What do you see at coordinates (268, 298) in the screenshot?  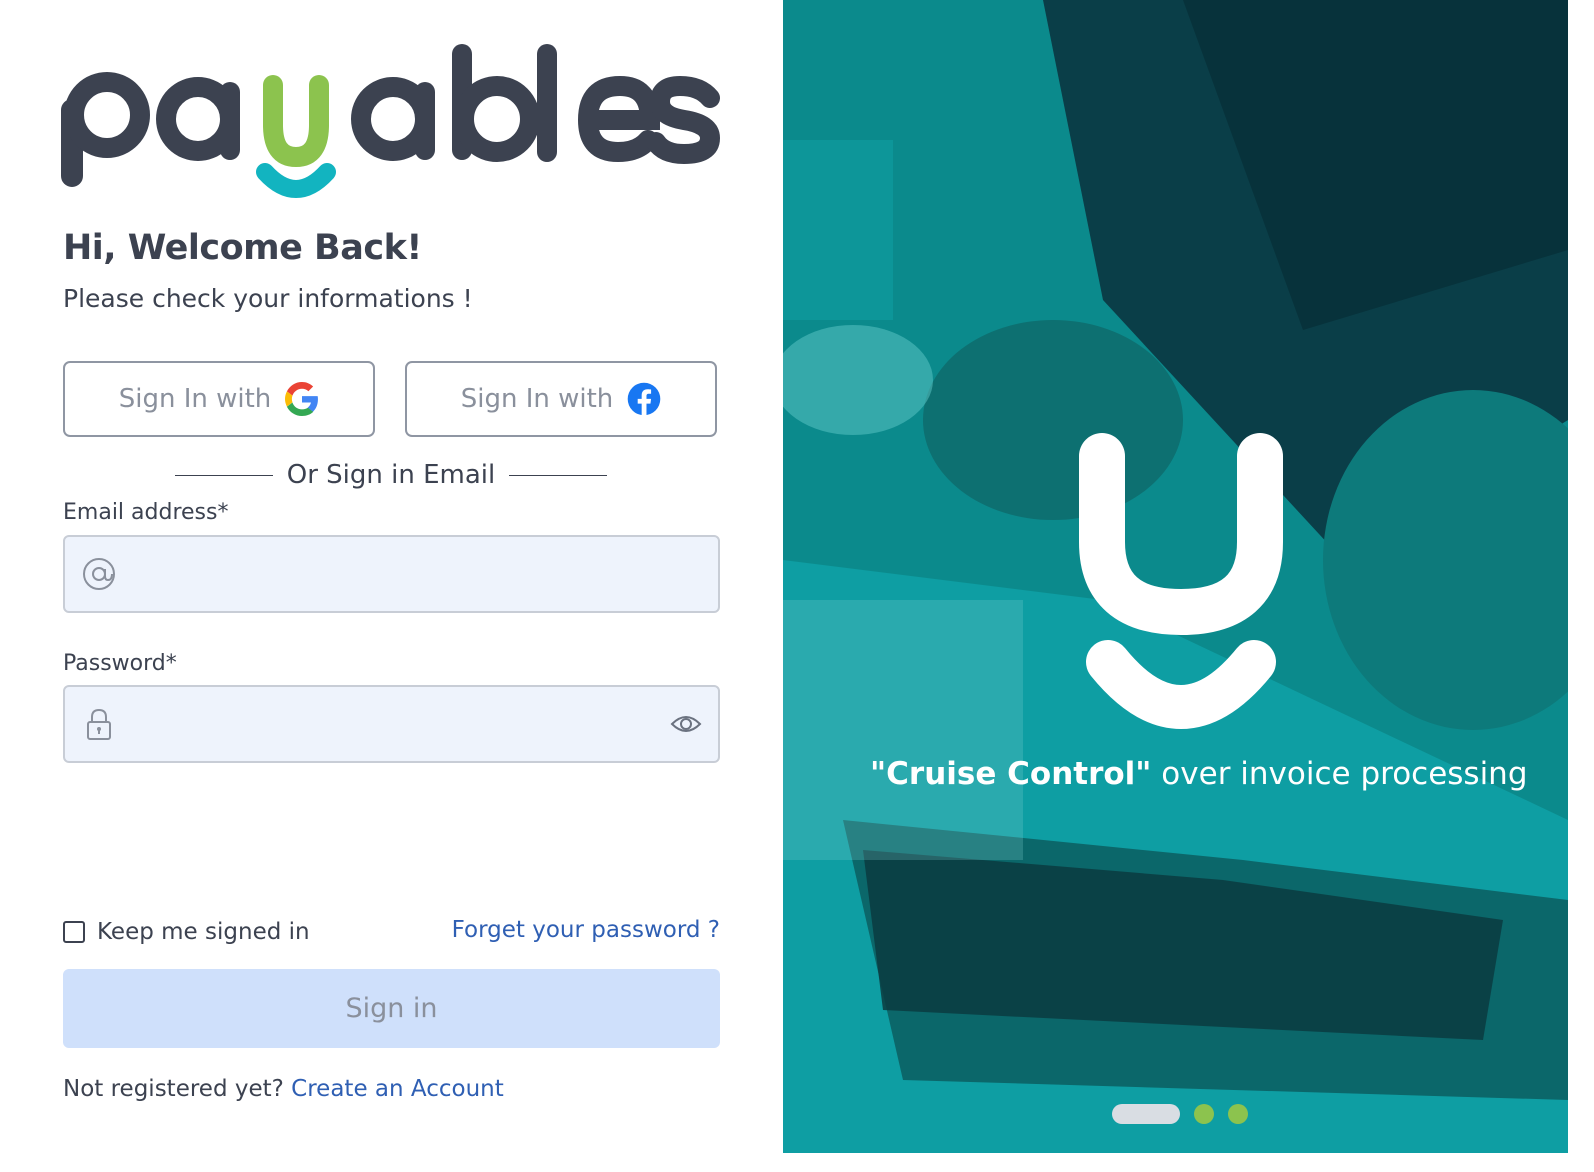 I see `welcome-subtitle: Please check your informations !` at bounding box center [268, 298].